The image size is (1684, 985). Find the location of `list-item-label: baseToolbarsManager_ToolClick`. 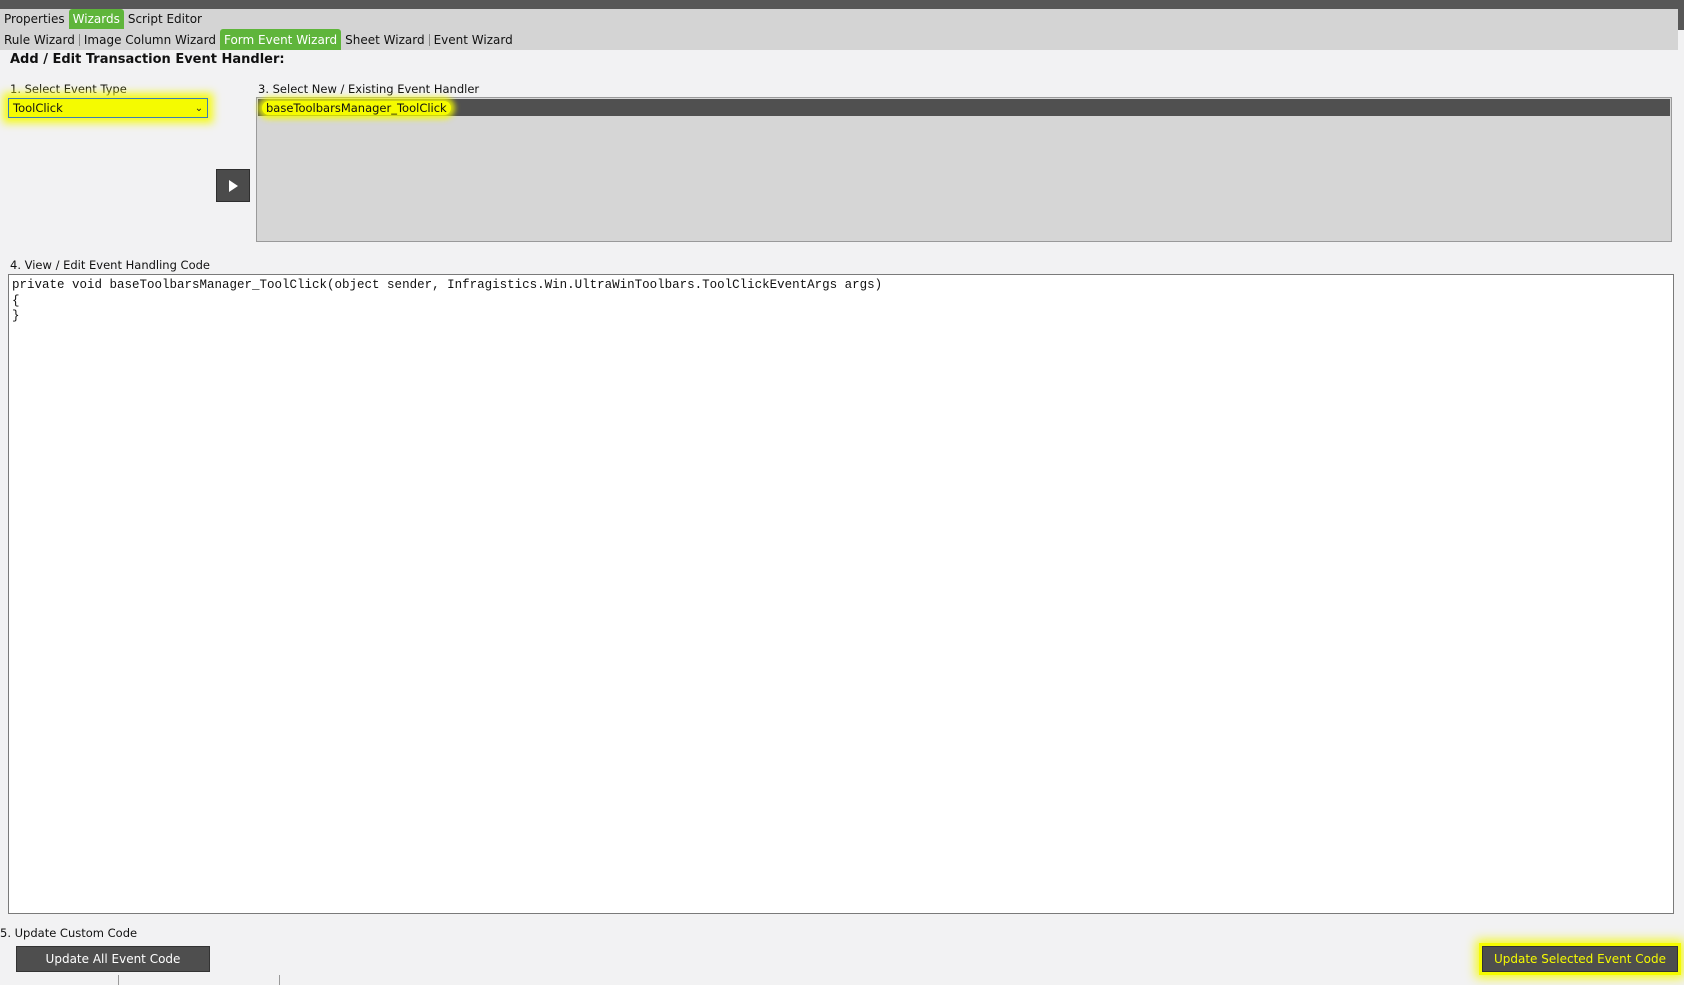

list-item-label: baseToolbarsManager_ToolClick is located at coordinates (356, 107).